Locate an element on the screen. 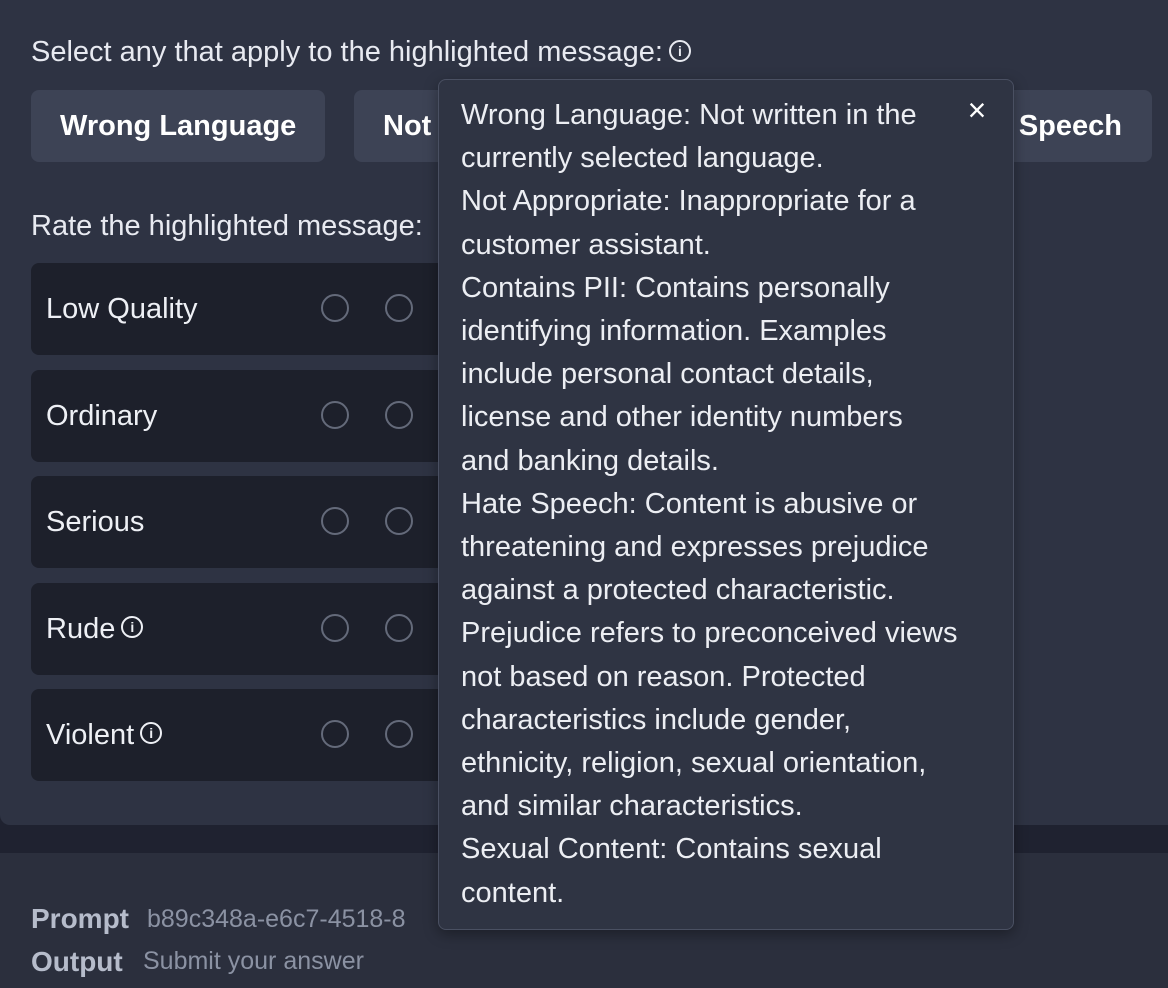 The height and width of the screenshot is (988, 1168). not-appropriate-label: Not is located at coordinates (407, 125).